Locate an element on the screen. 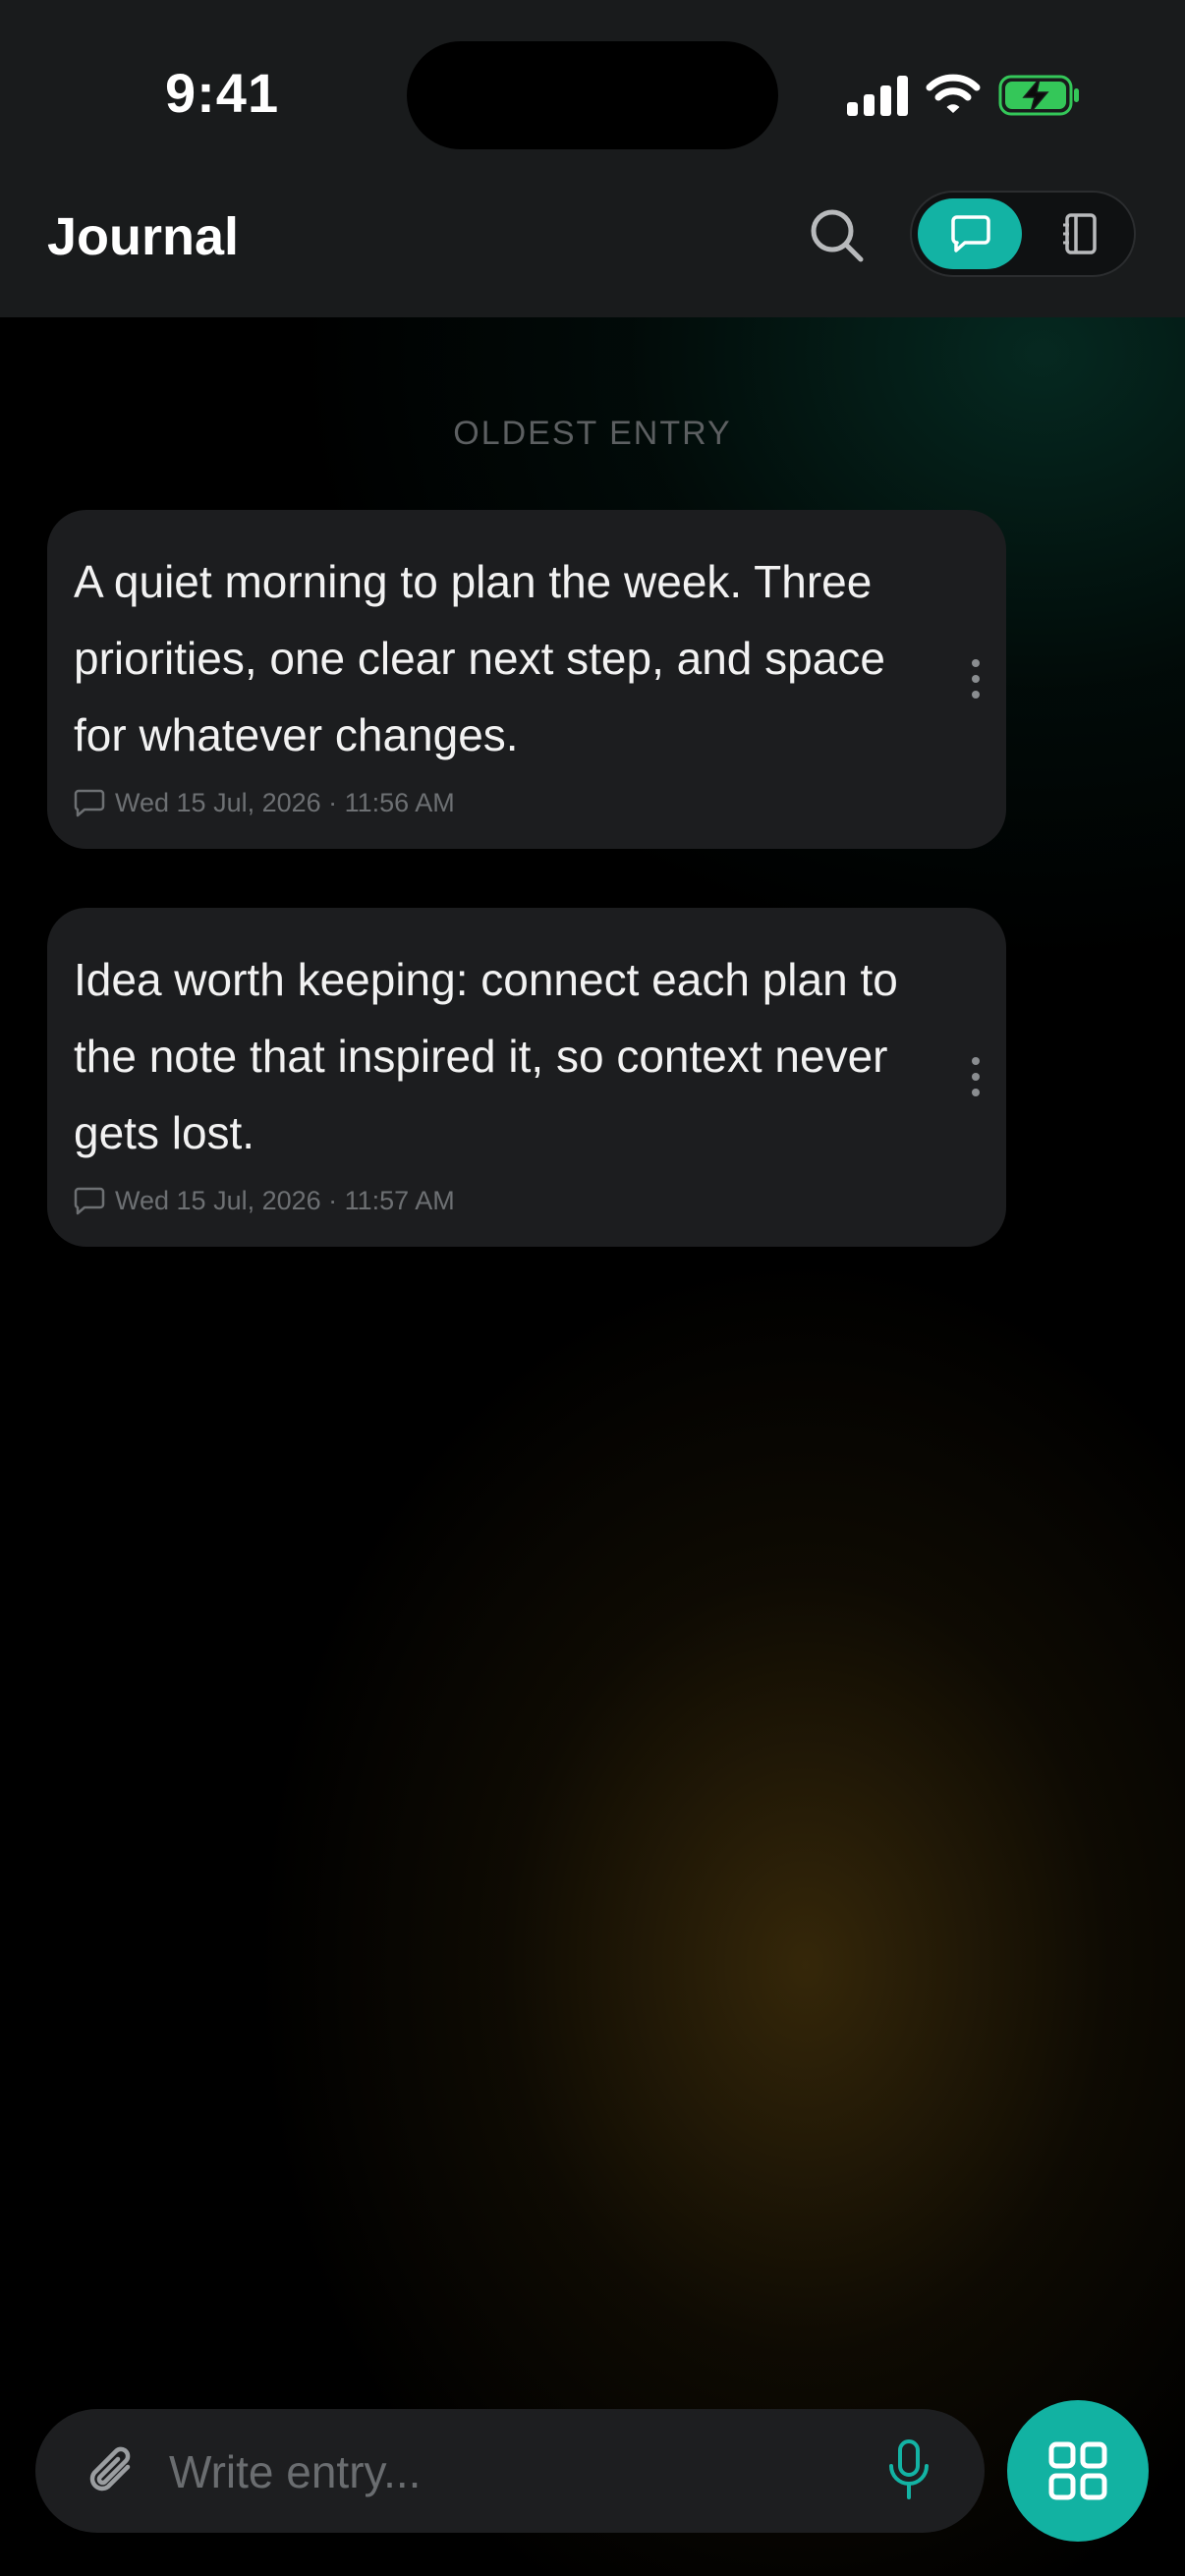 This screenshot has height=2576, width=1185. notebook-icon is located at coordinates (1080, 233).